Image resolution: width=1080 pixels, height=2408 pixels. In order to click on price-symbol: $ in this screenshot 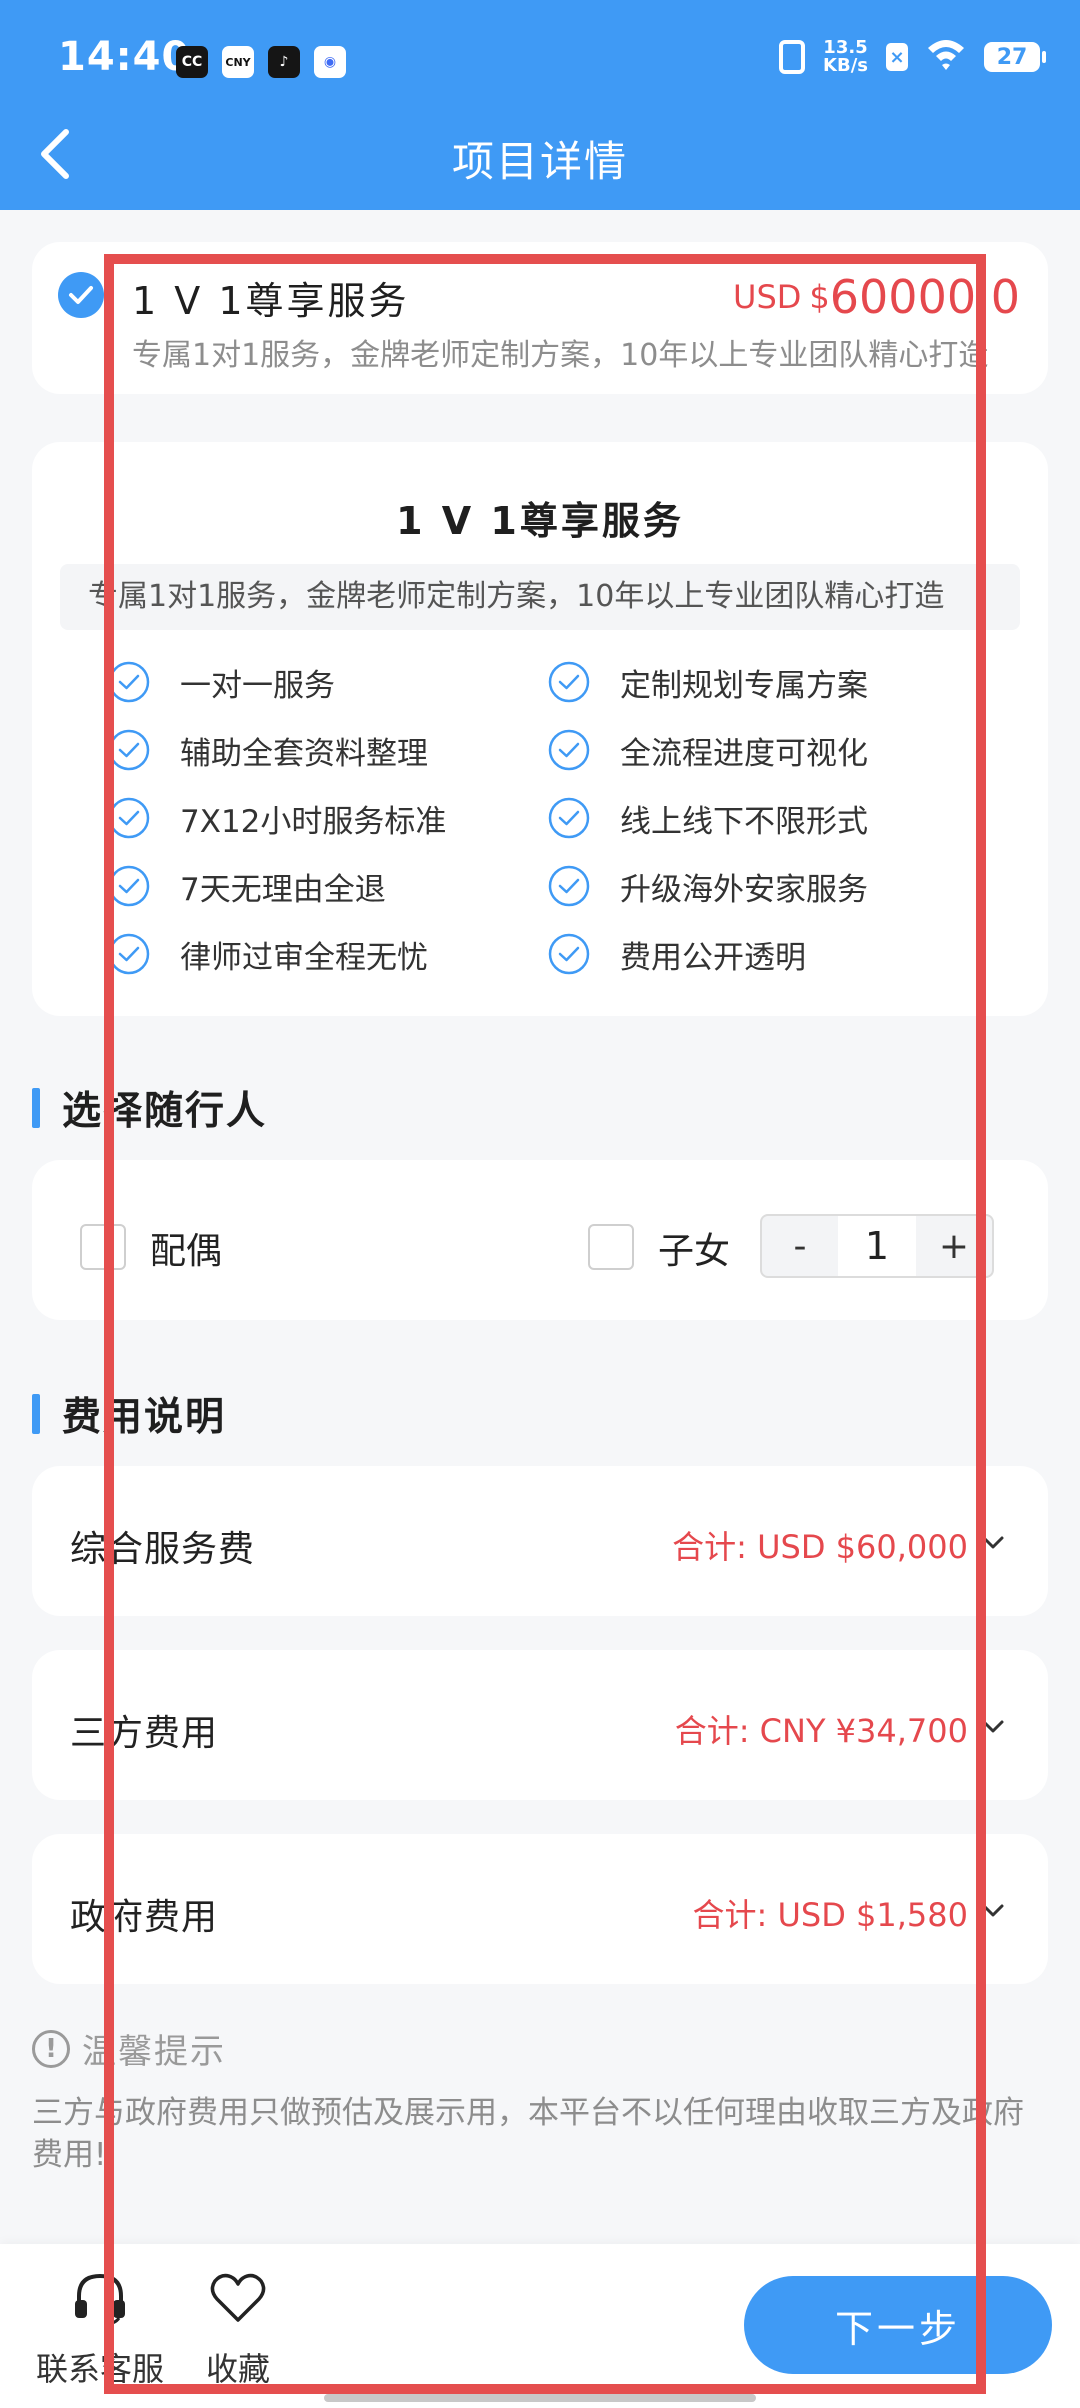, I will do `click(819, 297)`.